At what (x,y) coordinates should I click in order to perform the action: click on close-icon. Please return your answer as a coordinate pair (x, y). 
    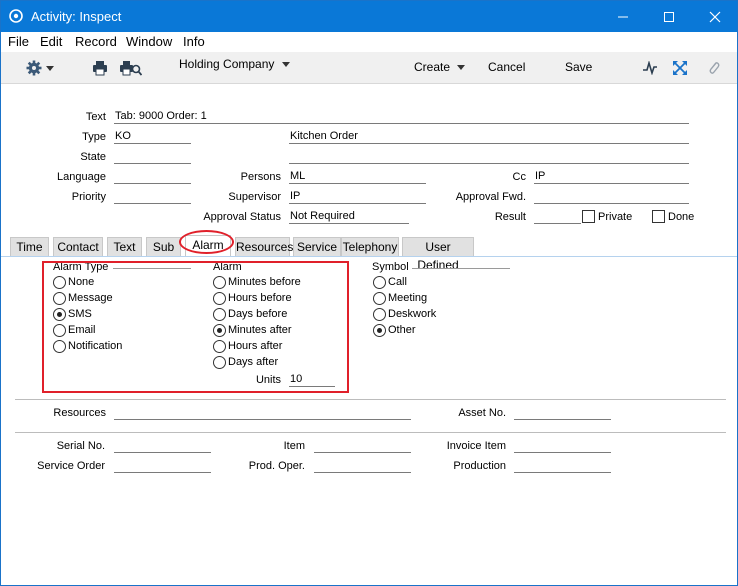
    Looking at the image, I should click on (715, 17).